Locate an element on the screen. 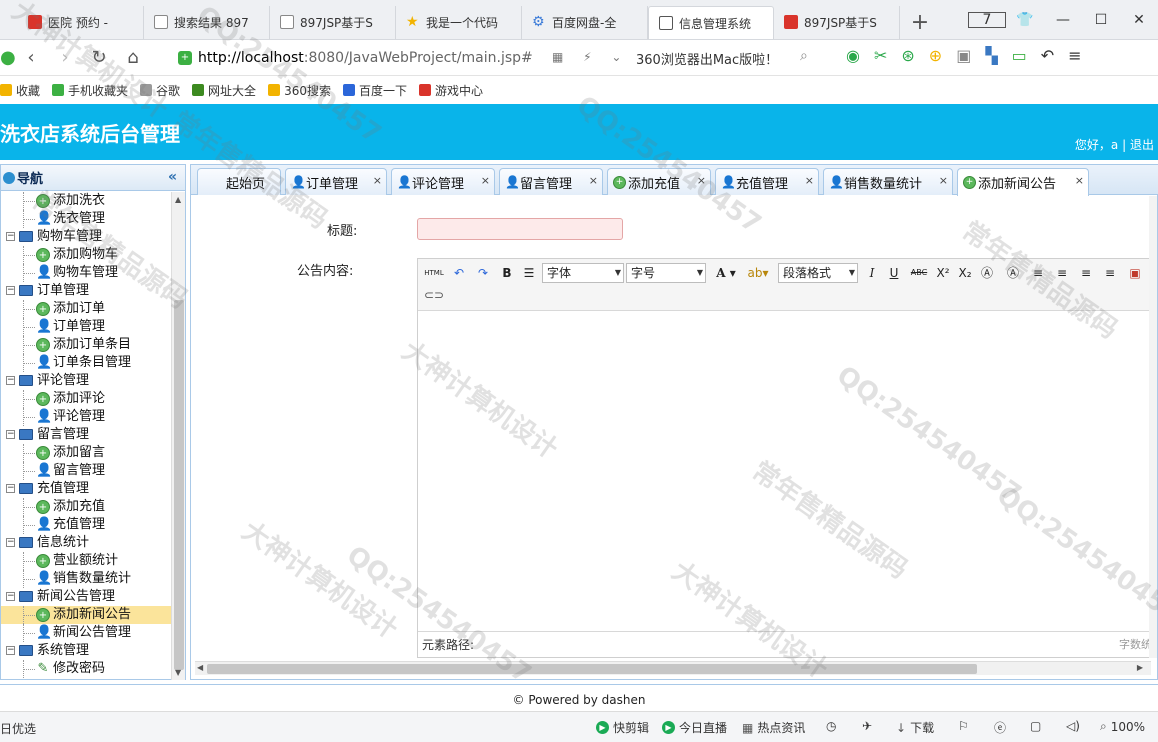 Image resolution: width=1158 pixels, height=742 pixels. underline-button: U is located at coordinates (894, 273).